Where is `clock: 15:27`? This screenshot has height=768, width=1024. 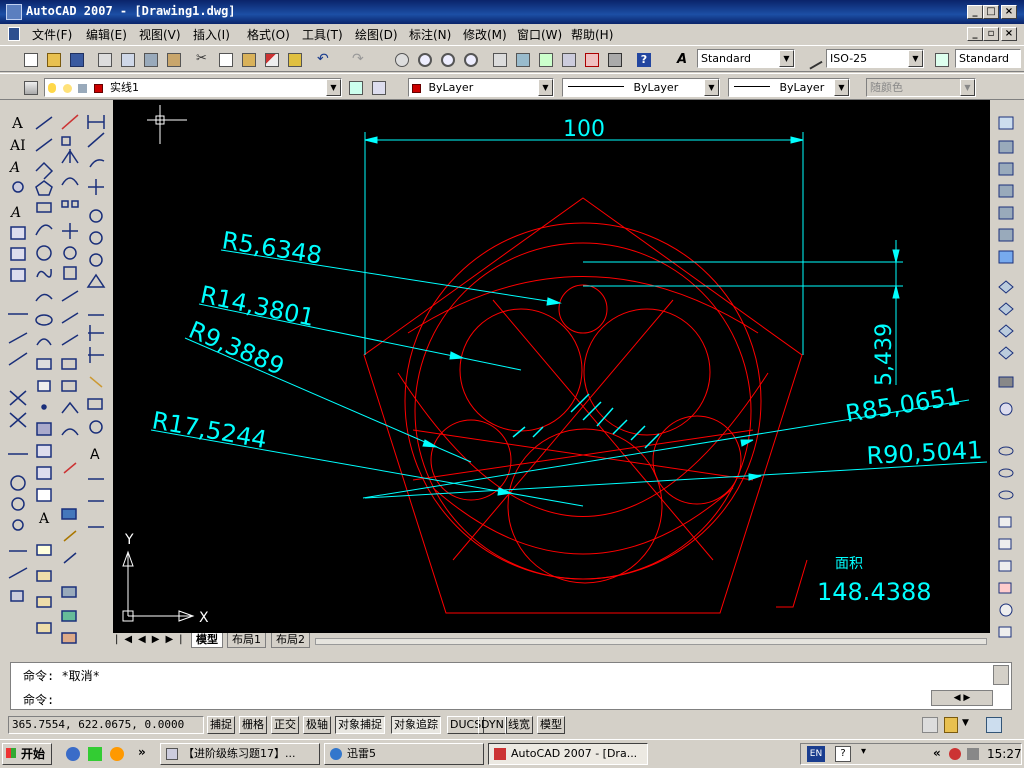 clock: 15:27 is located at coordinates (1004, 754).